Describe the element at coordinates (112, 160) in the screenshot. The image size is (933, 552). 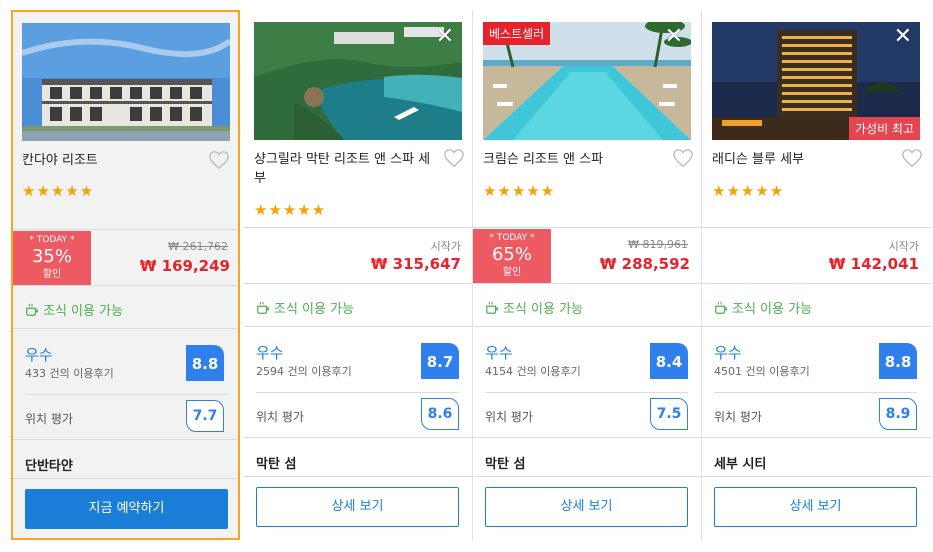
I see `hotel-name: 칸다야 리조트` at that location.